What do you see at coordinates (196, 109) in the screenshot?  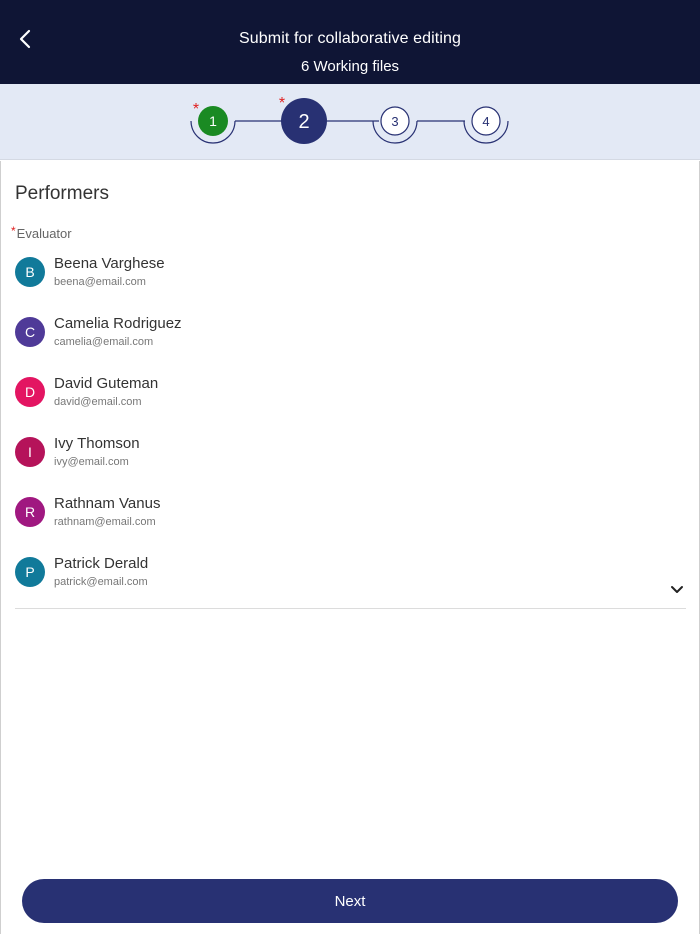 I see `step-1-required-mark: *` at bounding box center [196, 109].